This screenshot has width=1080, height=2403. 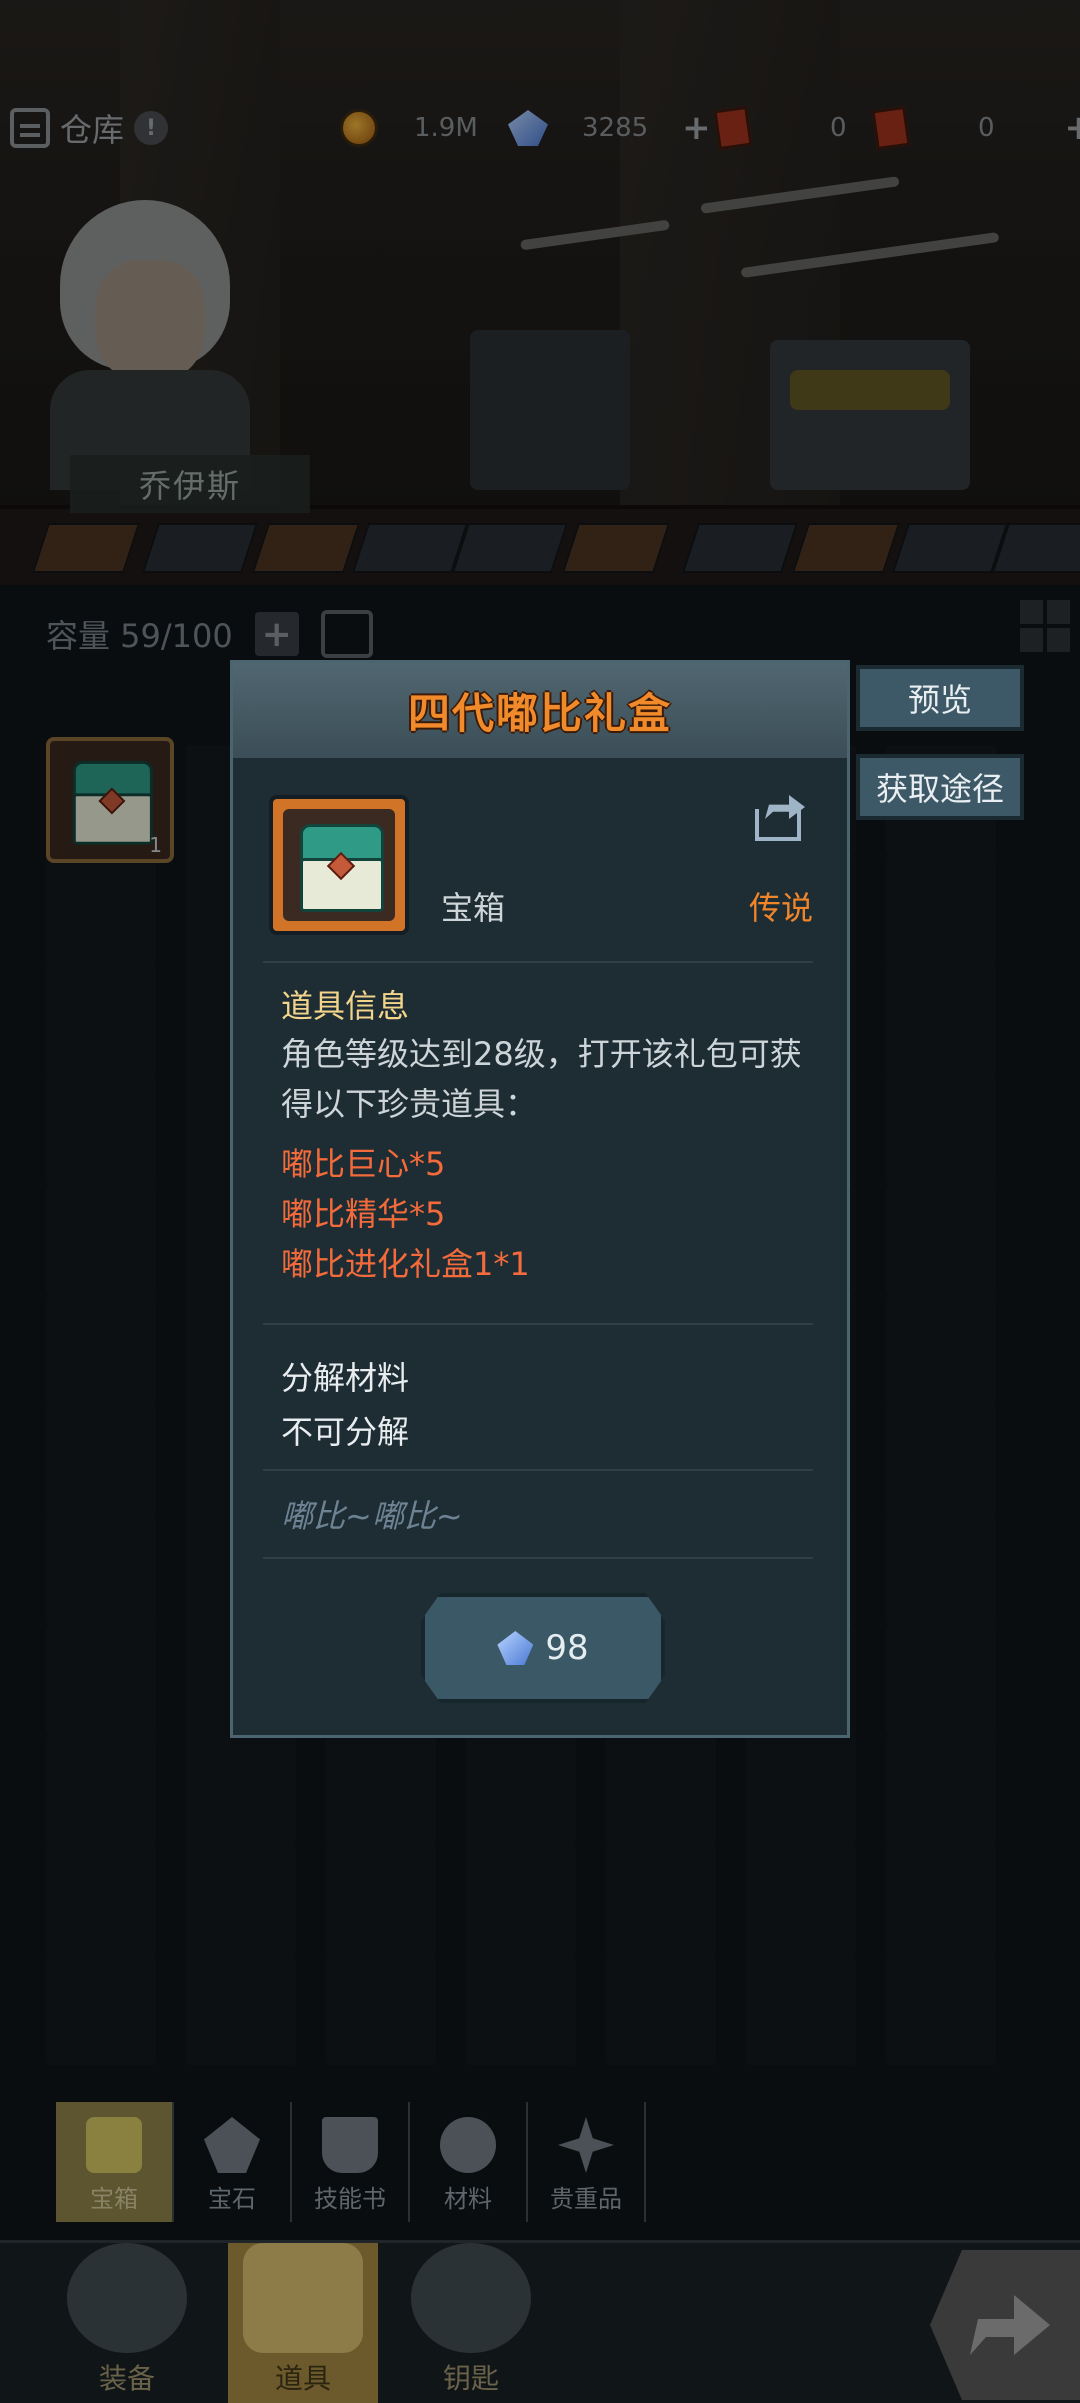 I want to click on decompose-title: 分解材料, so click(x=345, y=1378).